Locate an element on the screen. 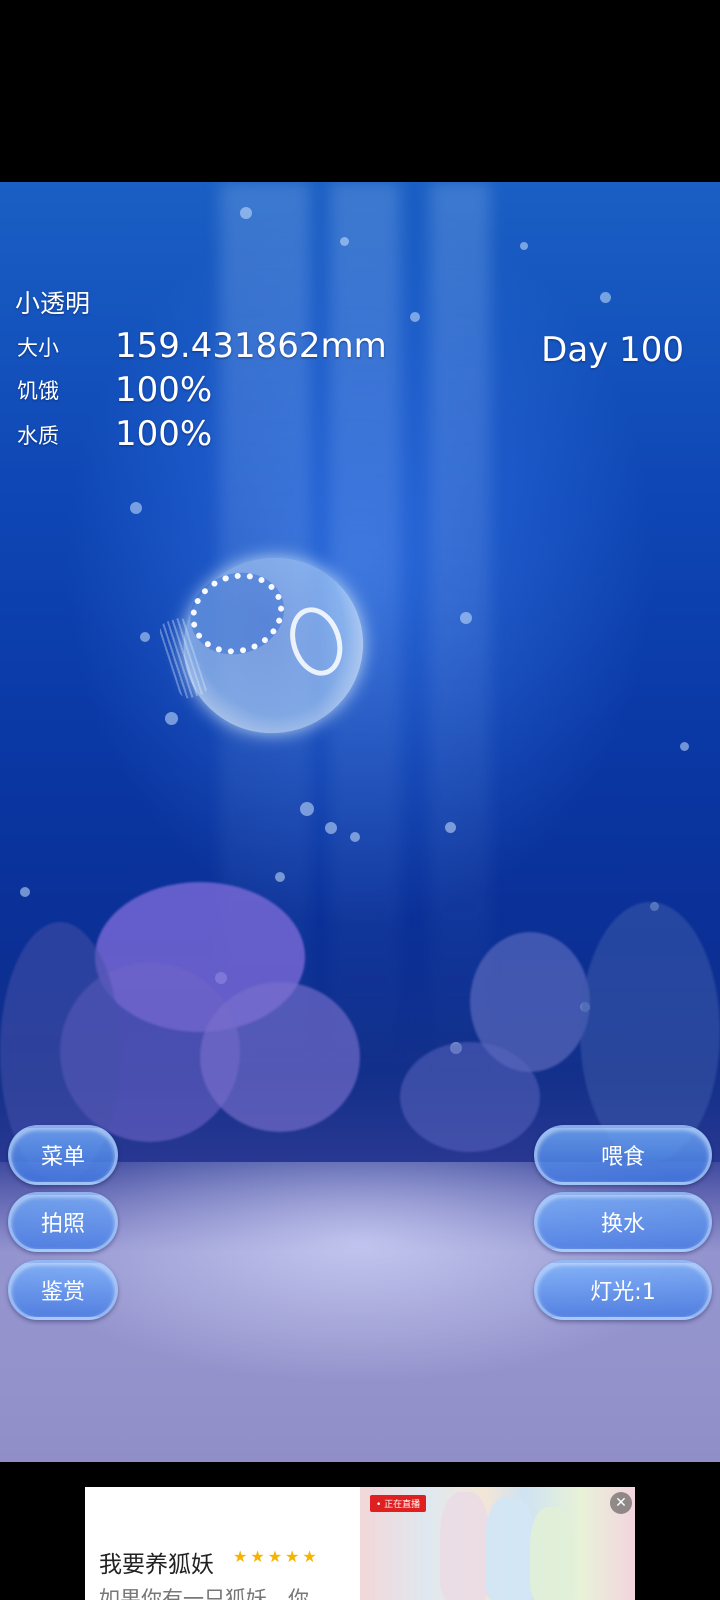 The height and width of the screenshot is (1600, 720). light-button: 灯光:1 is located at coordinates (623, 1290).